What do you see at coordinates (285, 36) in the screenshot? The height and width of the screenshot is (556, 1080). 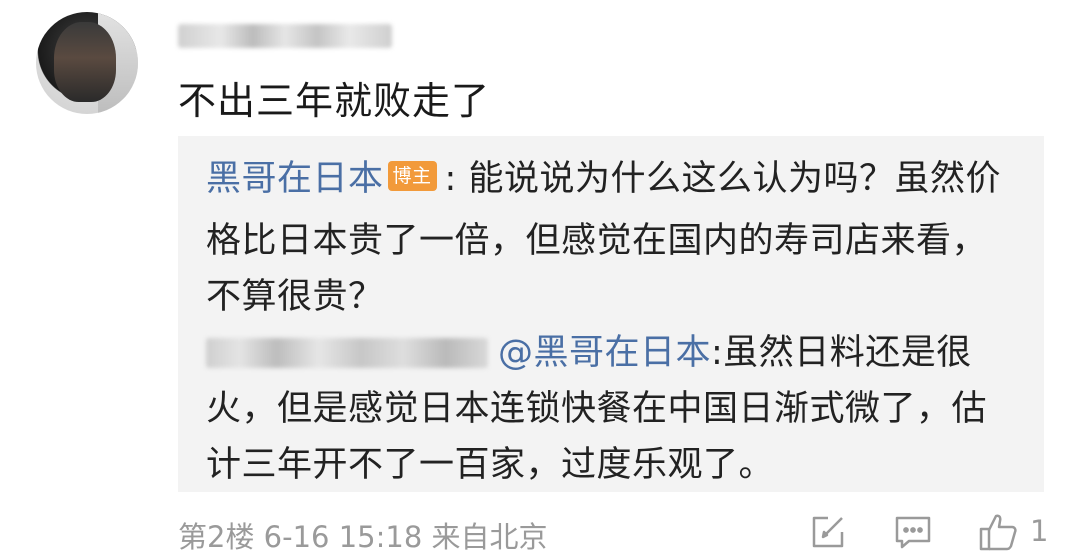 I see `username-blurred` at bounding box center [285, 36].